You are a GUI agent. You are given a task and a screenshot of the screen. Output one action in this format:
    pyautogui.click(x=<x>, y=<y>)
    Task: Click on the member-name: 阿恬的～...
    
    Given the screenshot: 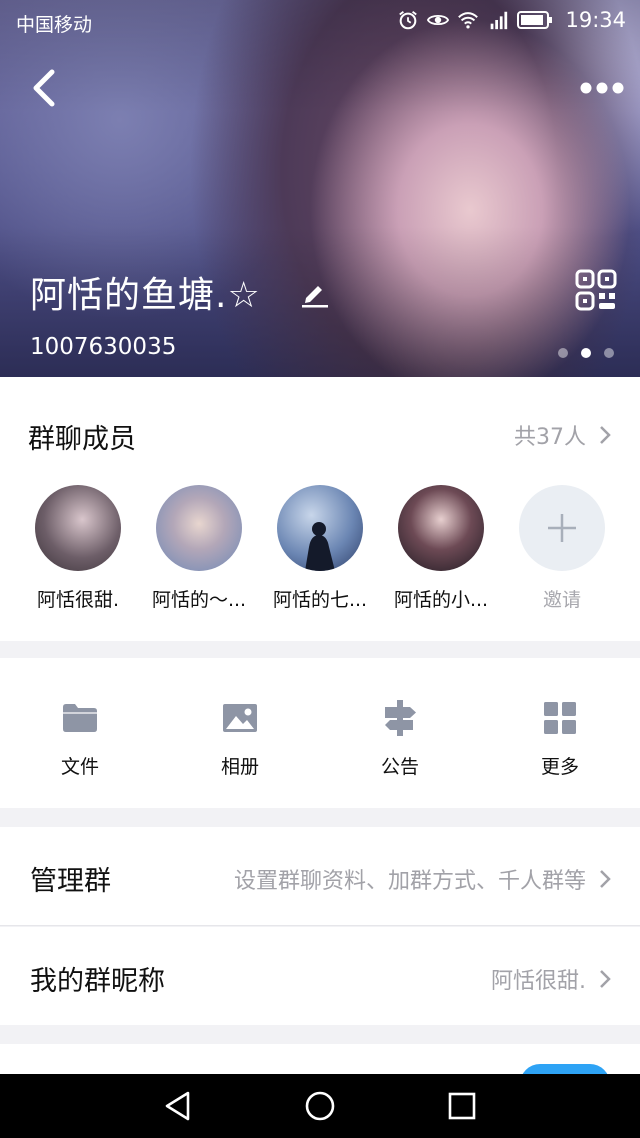 What is the action you would take?
    pyautogui.click(x=199, y=600)
    